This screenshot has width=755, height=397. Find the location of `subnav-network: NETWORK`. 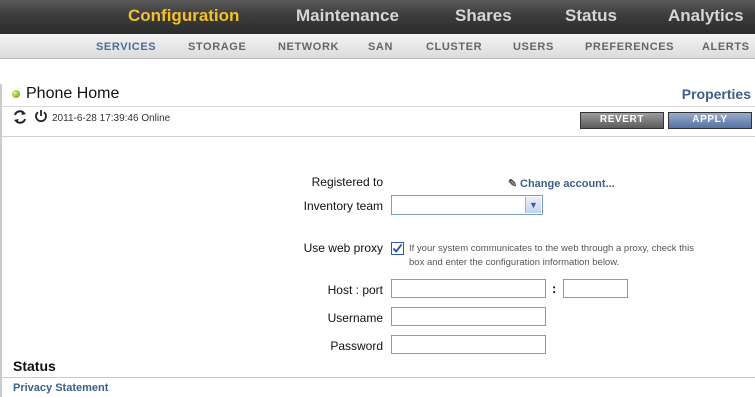

subnav-network: NETWORK is located at coordinates (308, 47).